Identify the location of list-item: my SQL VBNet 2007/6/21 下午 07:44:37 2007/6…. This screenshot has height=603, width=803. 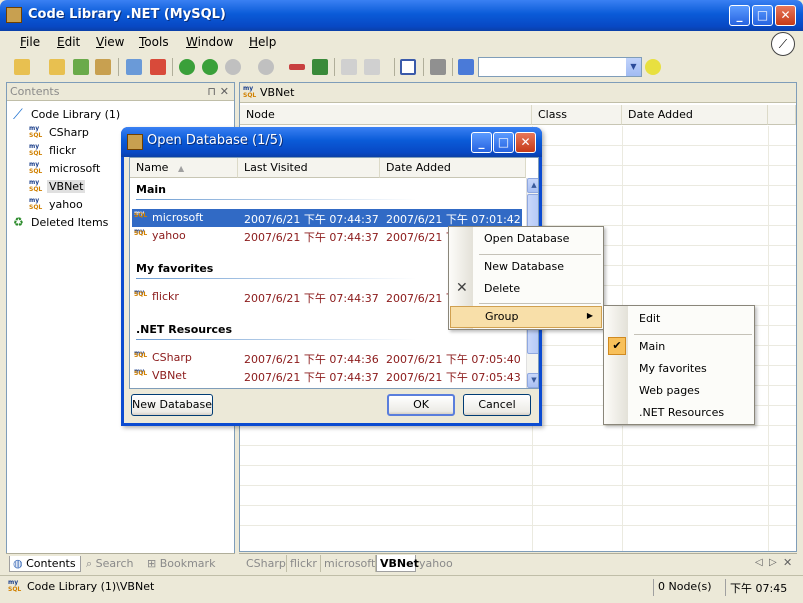
(327, 376).